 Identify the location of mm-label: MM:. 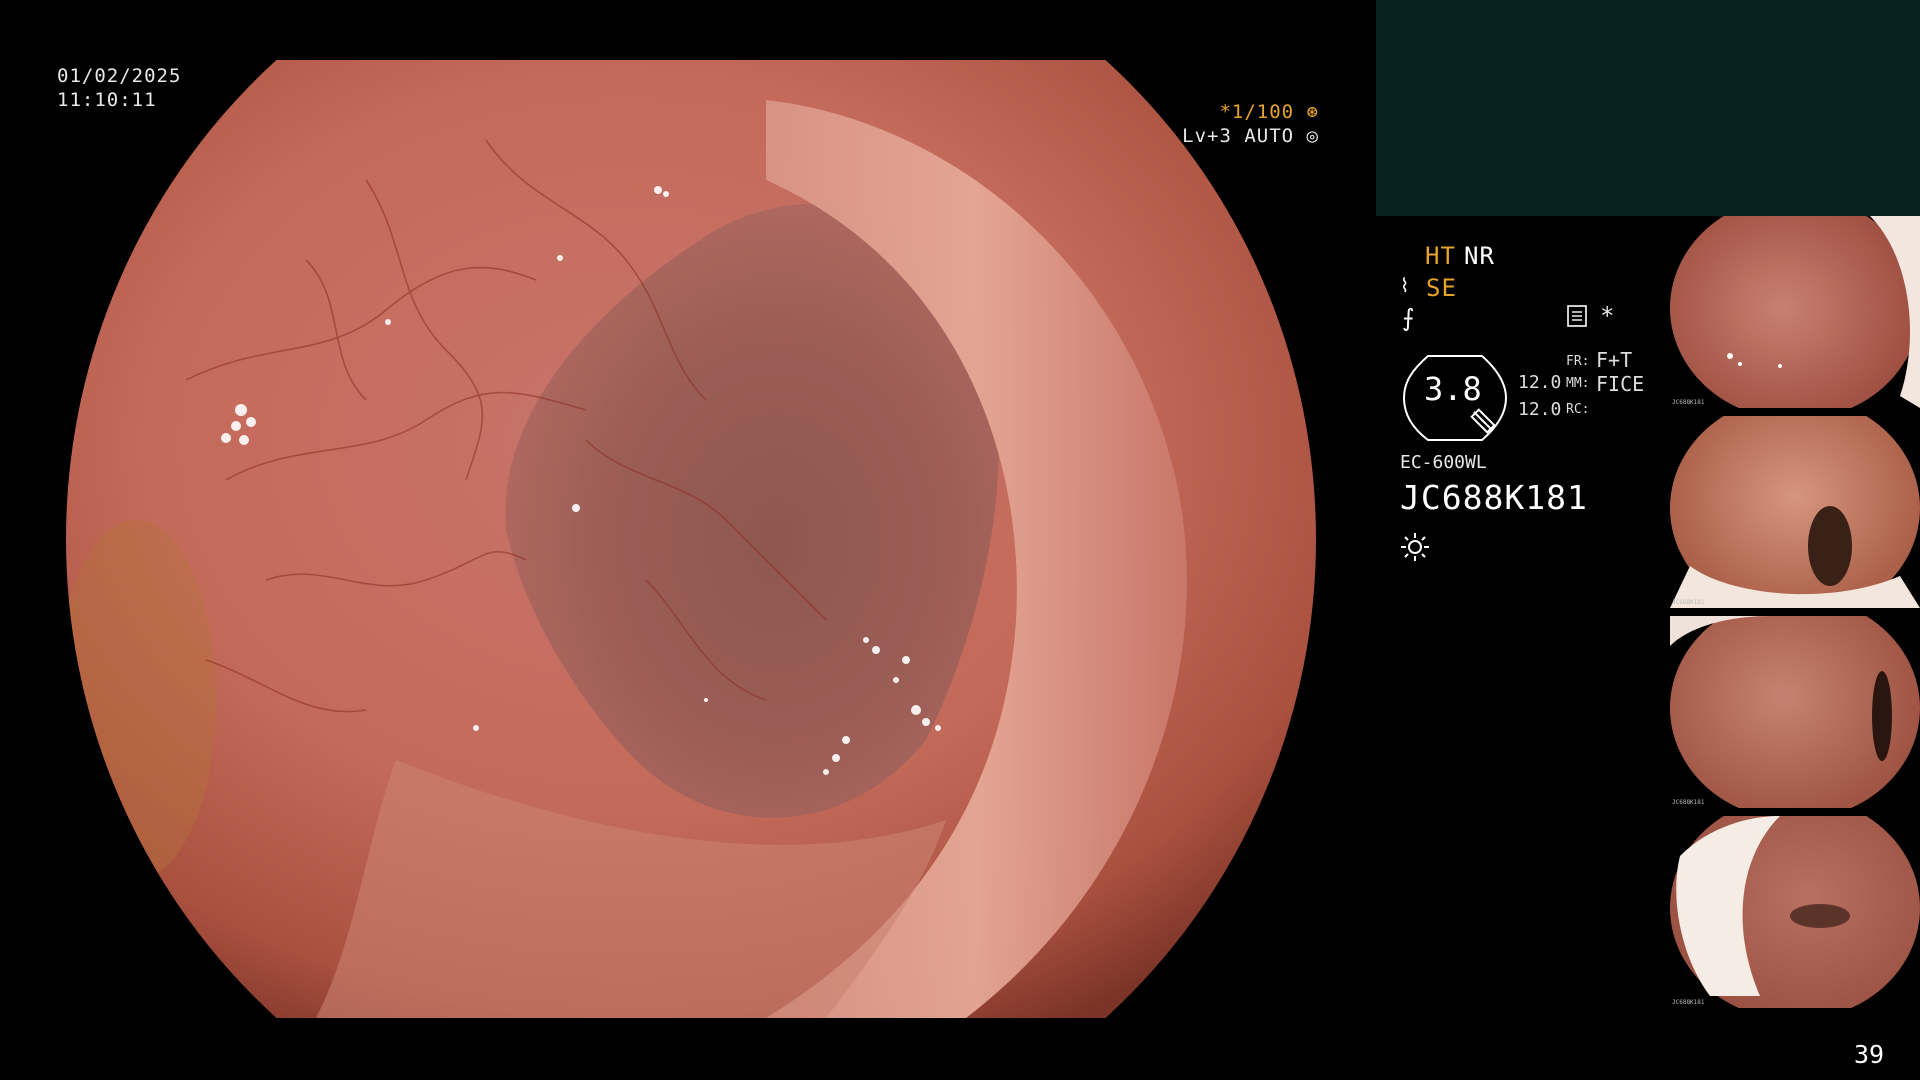
(1578, 383).